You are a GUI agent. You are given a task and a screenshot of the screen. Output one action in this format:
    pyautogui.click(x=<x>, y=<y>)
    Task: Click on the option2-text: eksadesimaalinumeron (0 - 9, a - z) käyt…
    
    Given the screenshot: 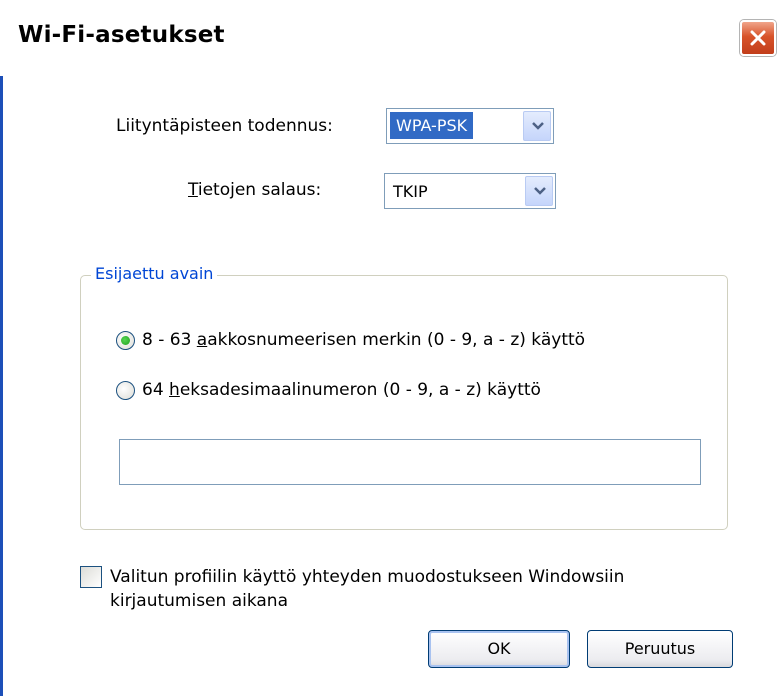 What is the action you would take?
    pyautogui.click(x=360, y=390)
    